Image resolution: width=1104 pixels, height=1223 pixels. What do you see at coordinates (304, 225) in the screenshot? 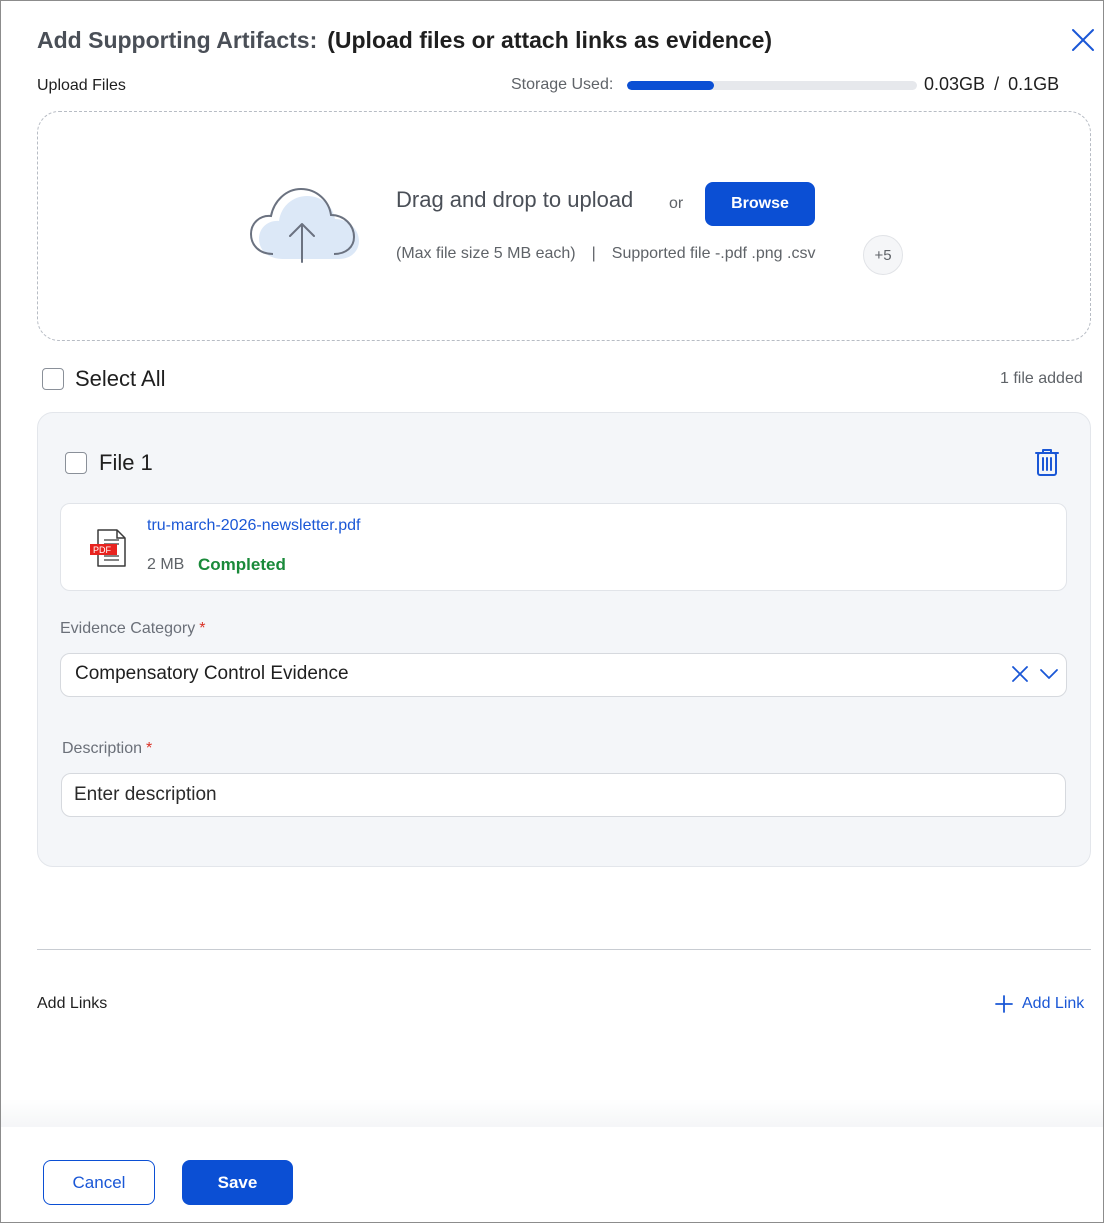
I see `cloud-upload-icon` at bounding box center [304, 225].